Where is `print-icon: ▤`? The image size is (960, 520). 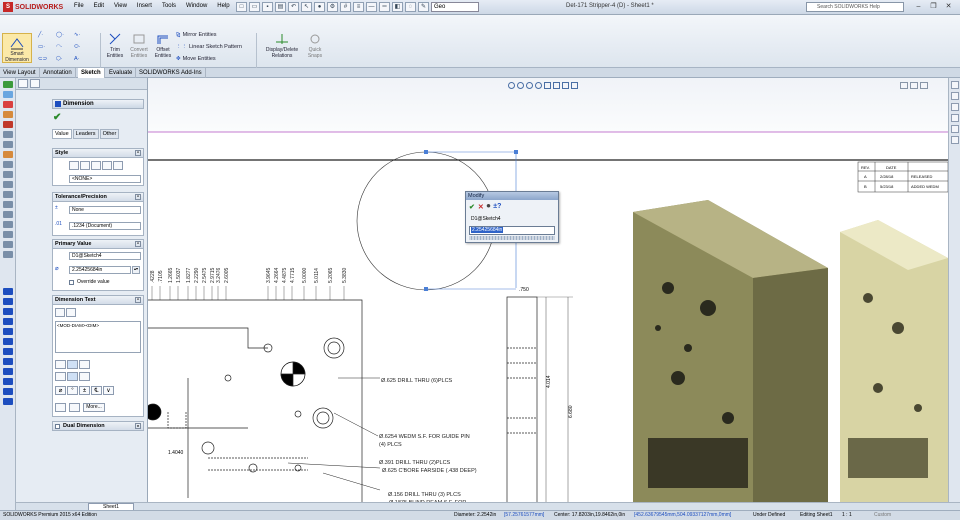
print-icon: ▤ is located at coordinates (280, 7).